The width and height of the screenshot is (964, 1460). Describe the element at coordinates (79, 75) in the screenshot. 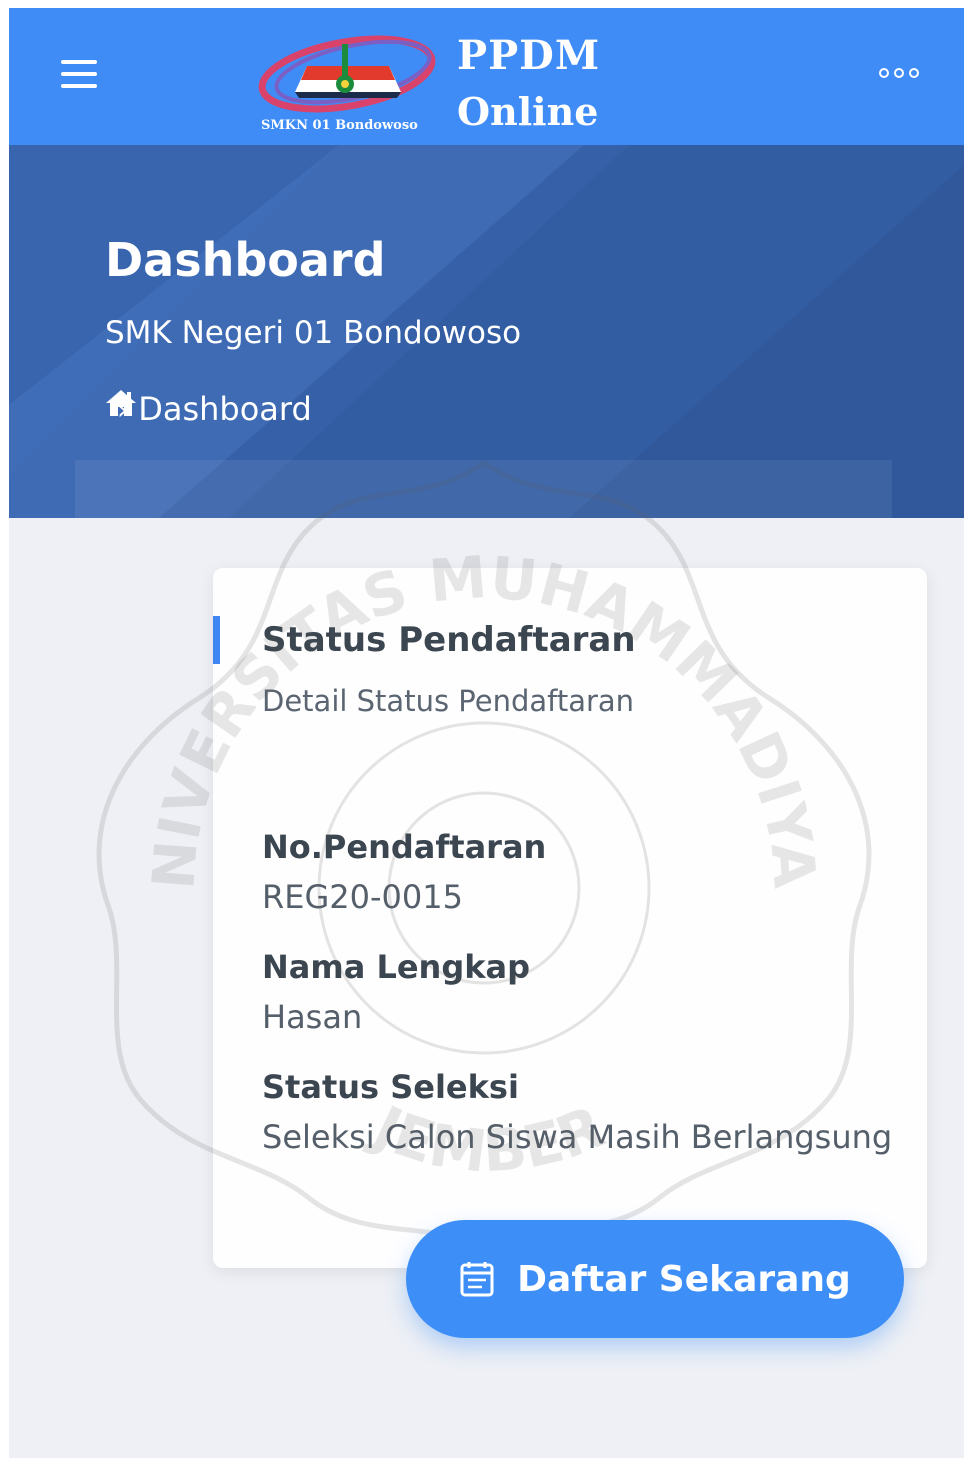

I see `hamburger-icon` at that location.